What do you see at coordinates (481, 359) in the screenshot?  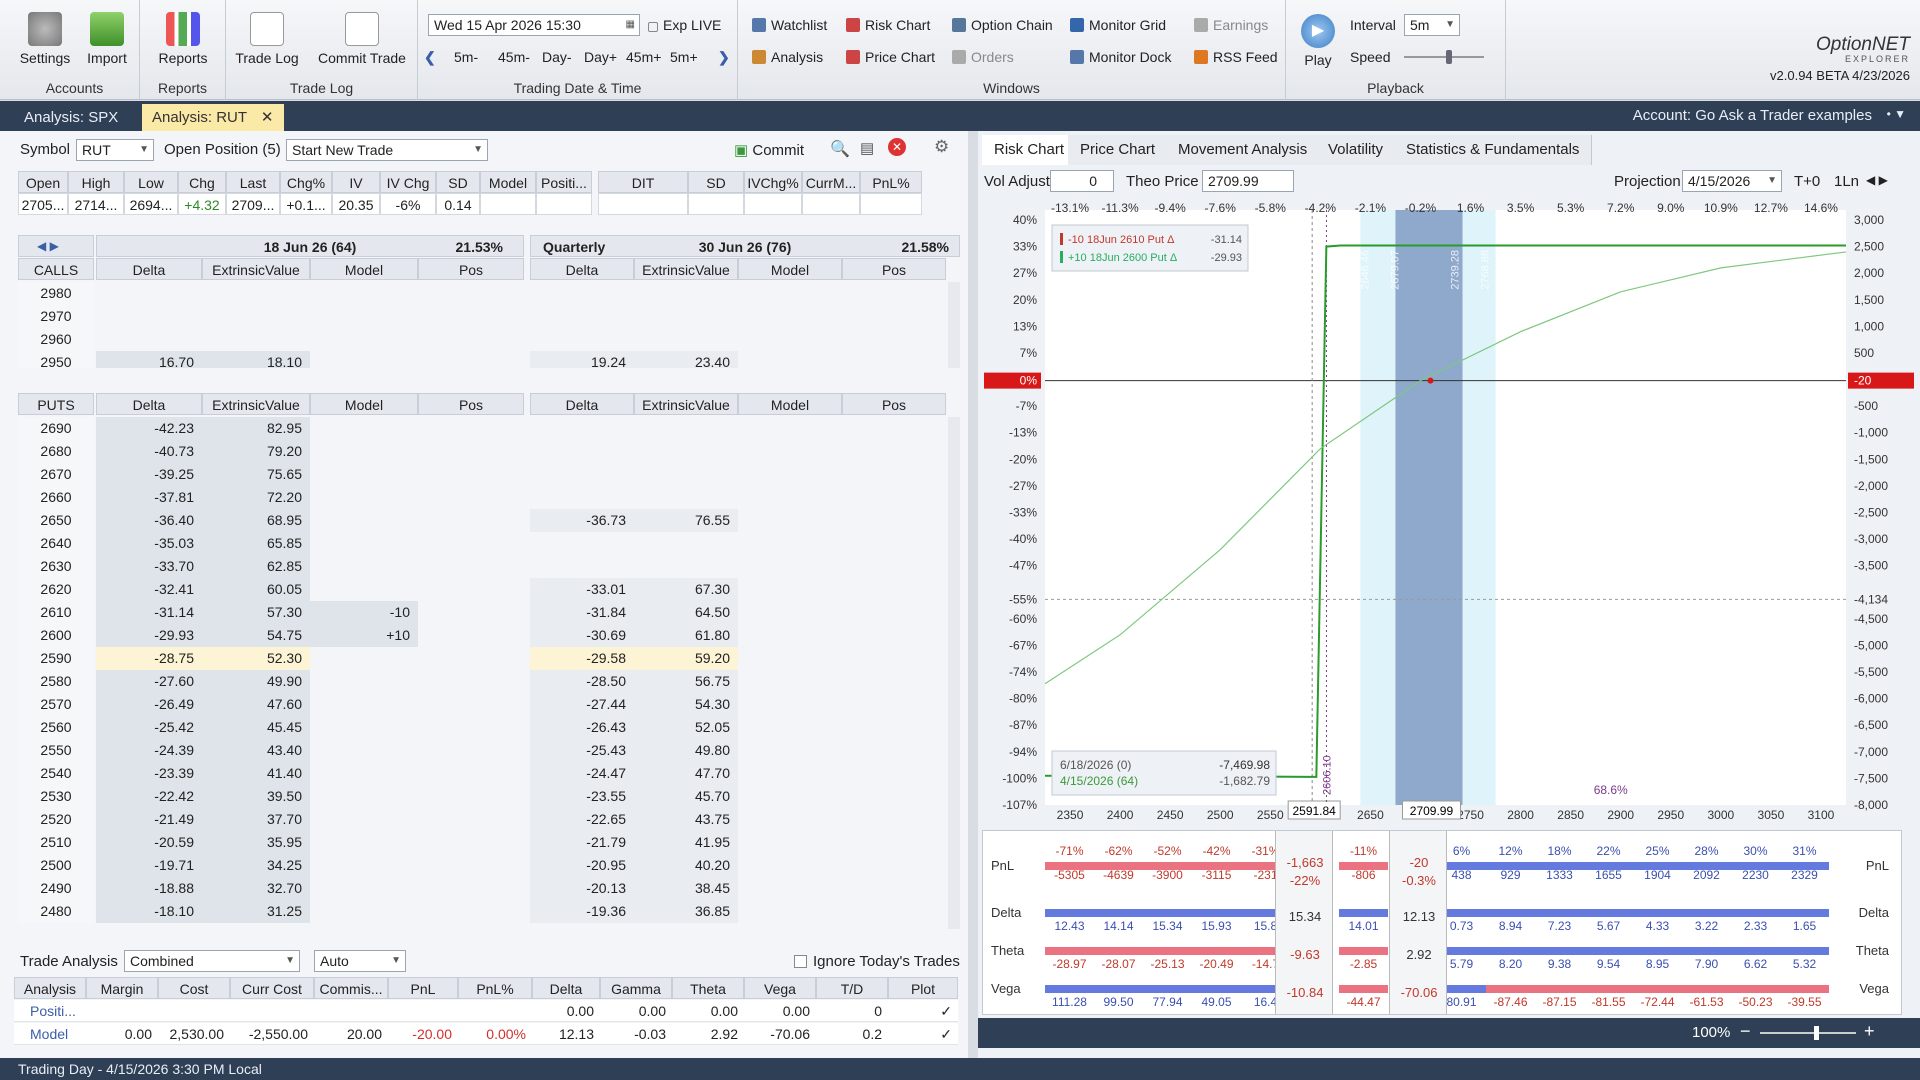 I see `chain-row: 2950 16.70 18.10 19.24 23.40` at bounding box center [481, 359].